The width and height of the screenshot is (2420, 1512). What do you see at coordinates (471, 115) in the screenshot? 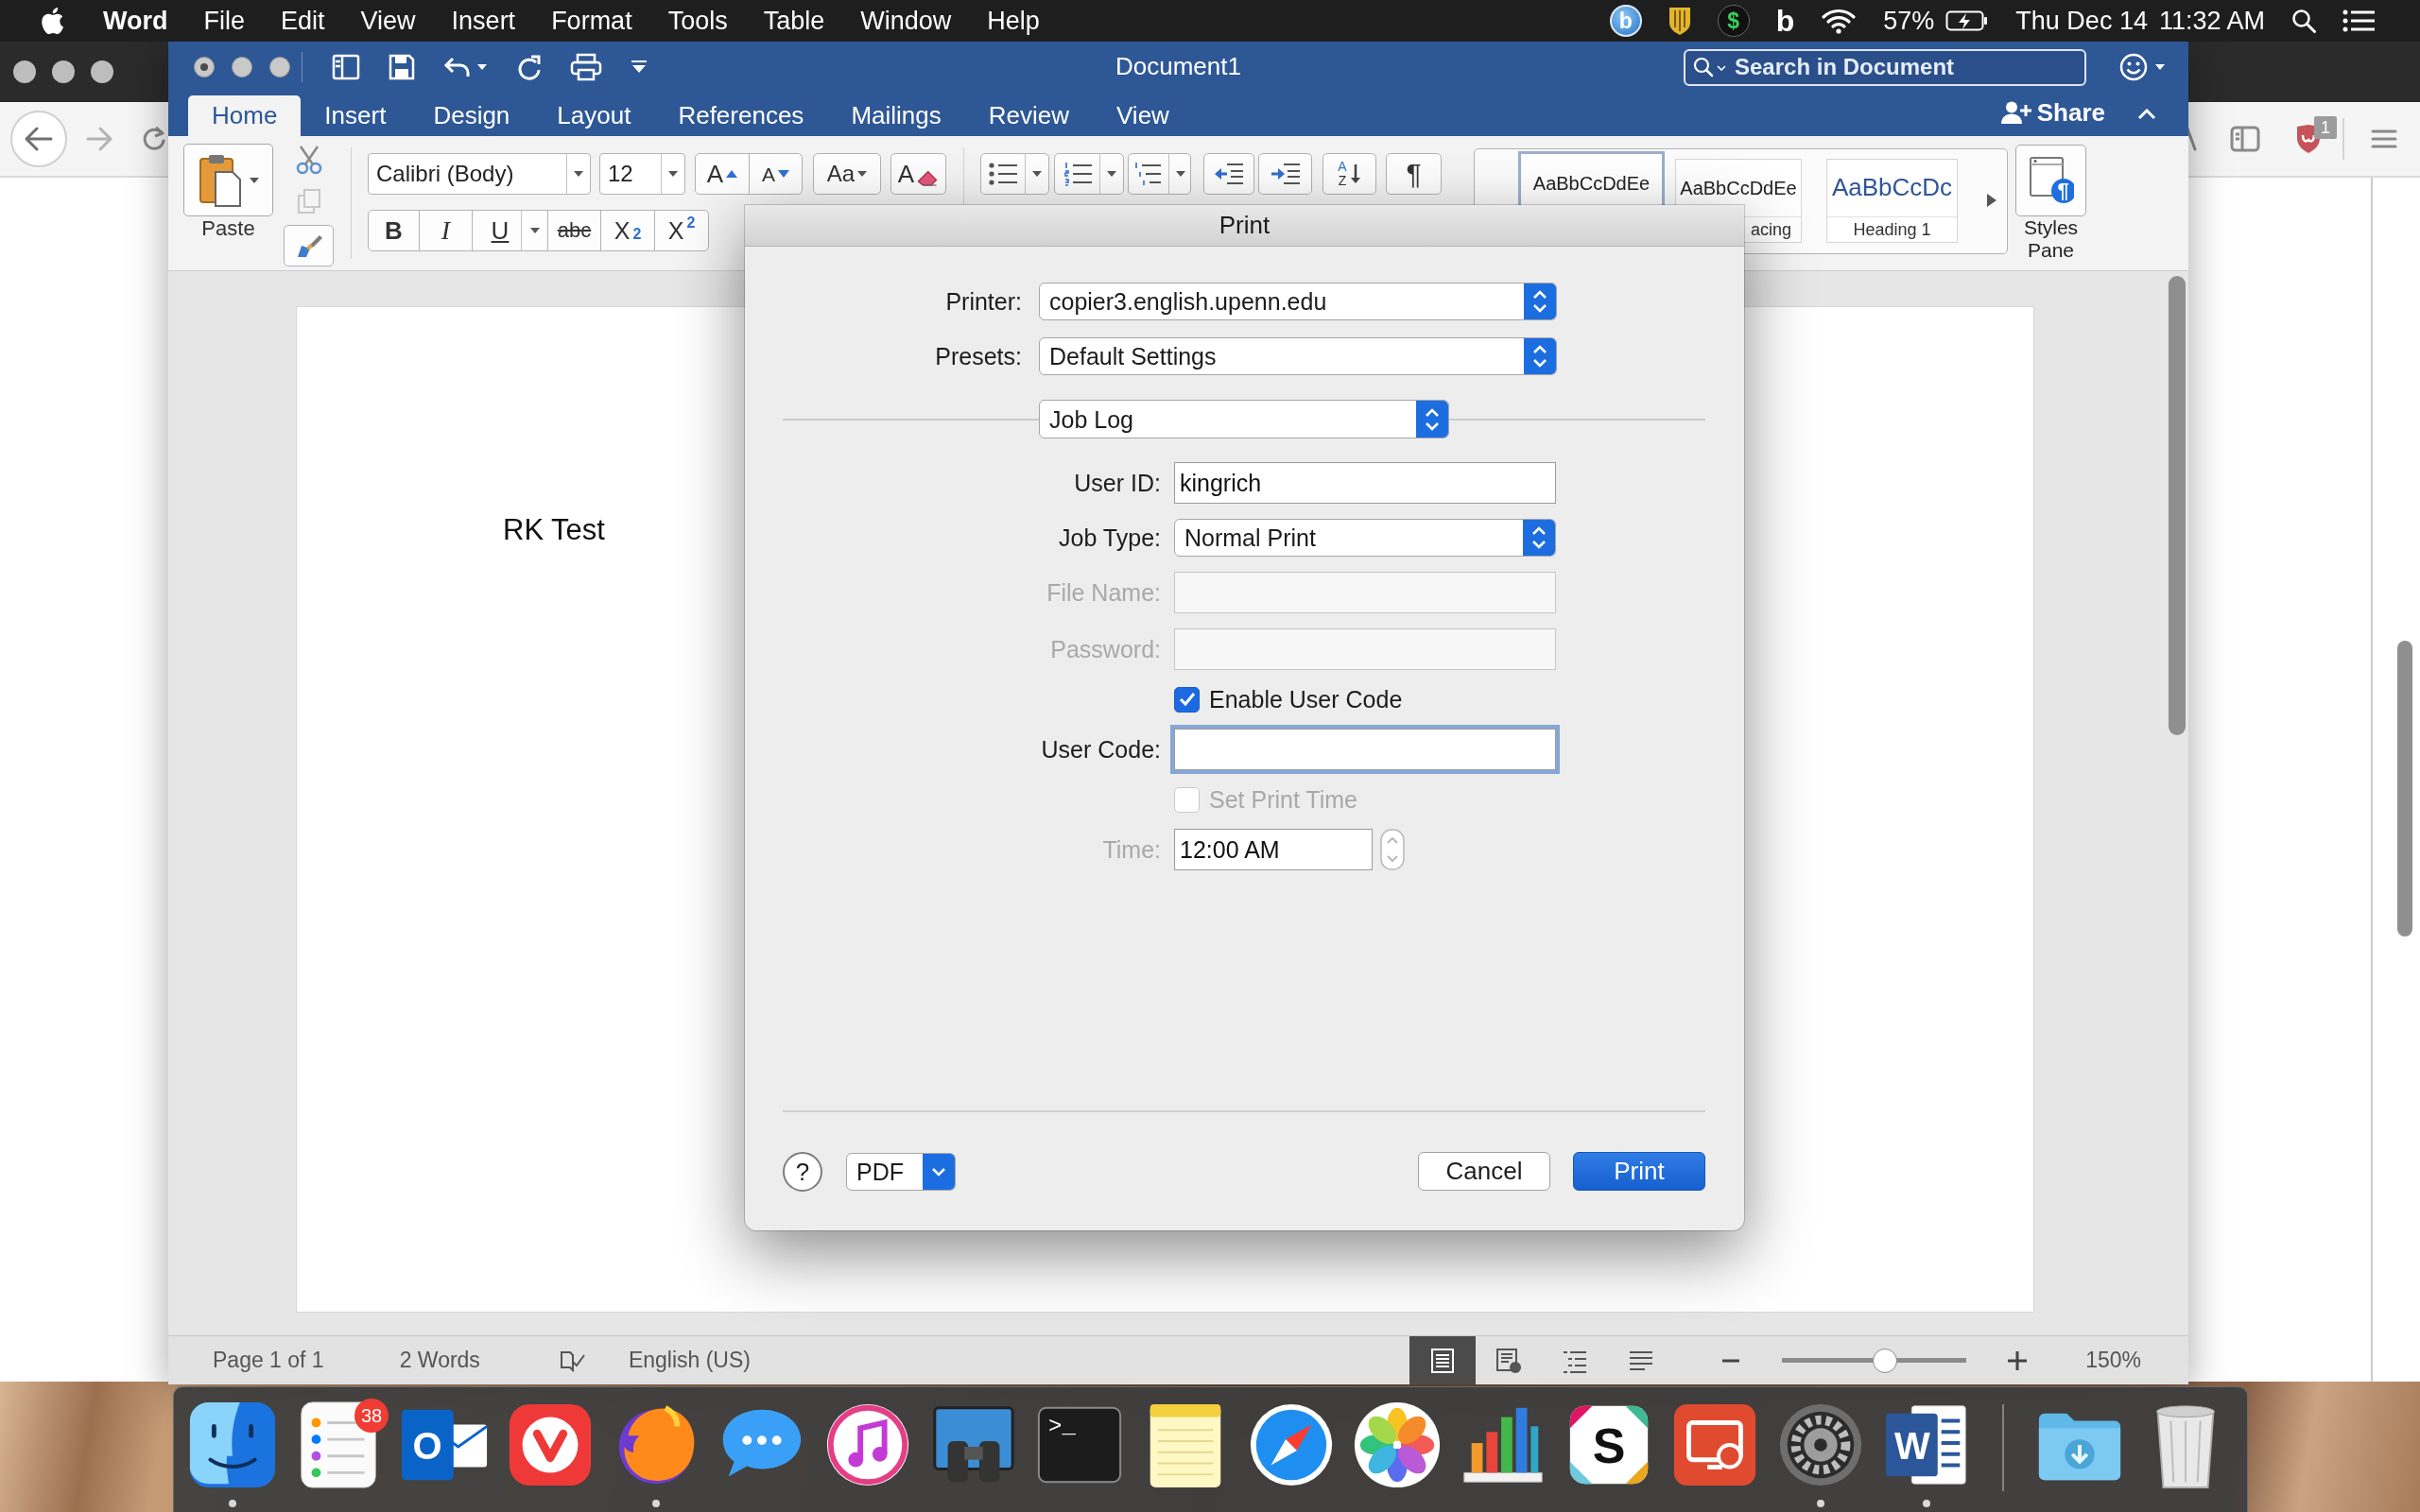
I see `ribbon-tab: Design` at bounding box center [471, 115].